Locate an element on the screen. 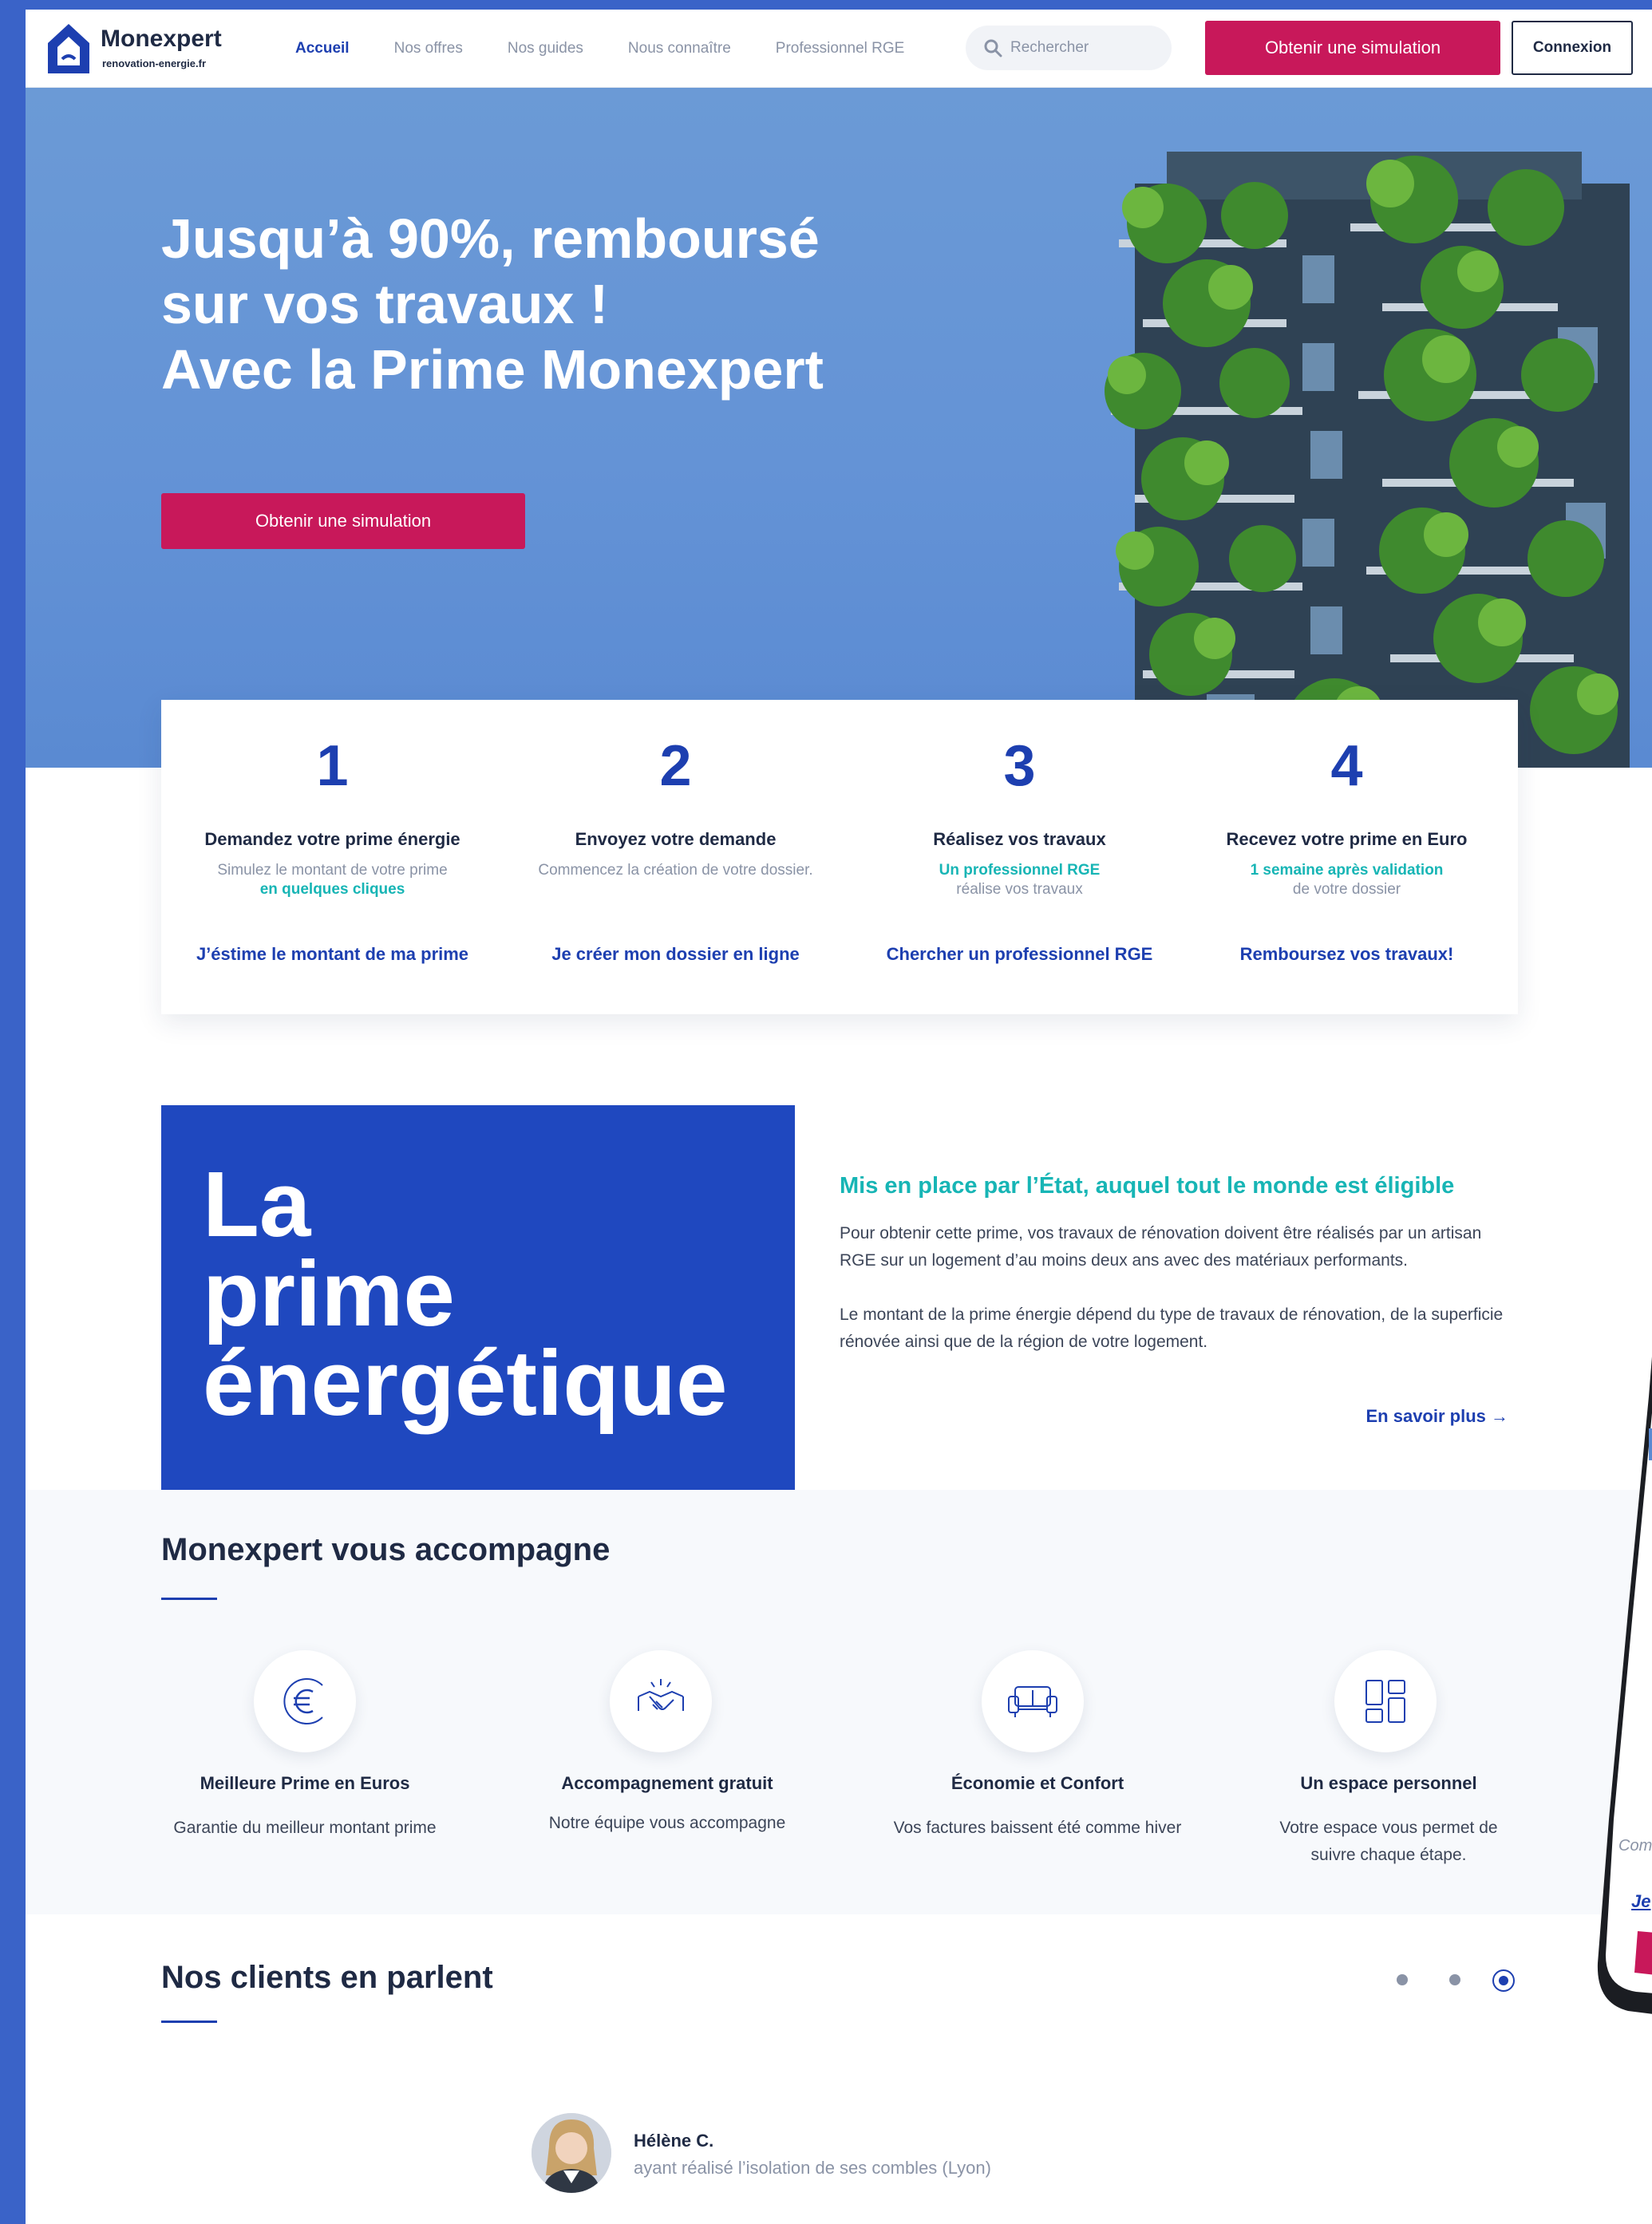 This screenshot has height=2224, width=1652. step-link: Je créer mon dossier en ligne is located at coordinates (676, 954).